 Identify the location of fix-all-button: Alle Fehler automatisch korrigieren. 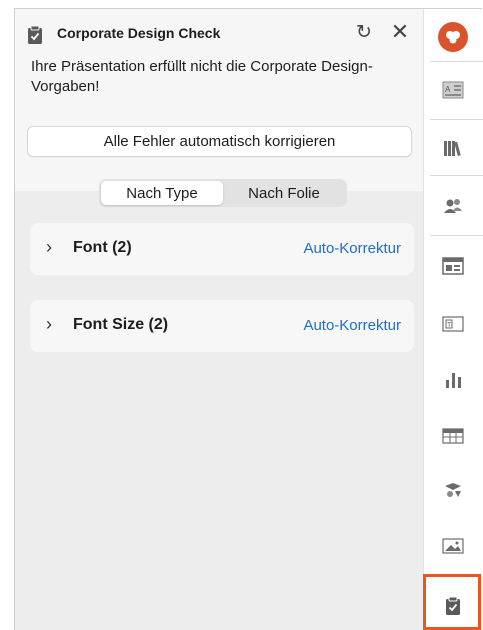
(219, 141).